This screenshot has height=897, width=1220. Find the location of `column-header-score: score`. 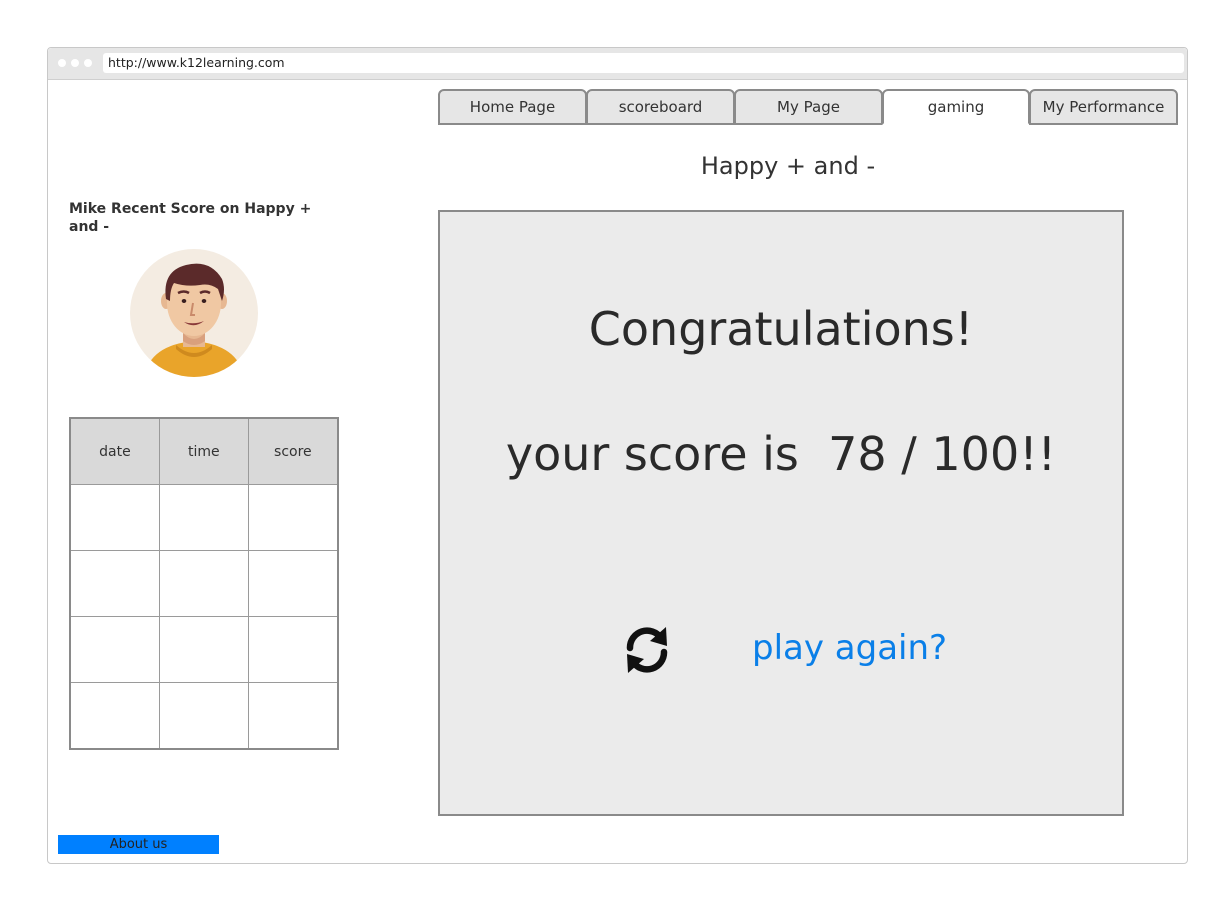

column-header-score: score is located at coordinates (293, 451).